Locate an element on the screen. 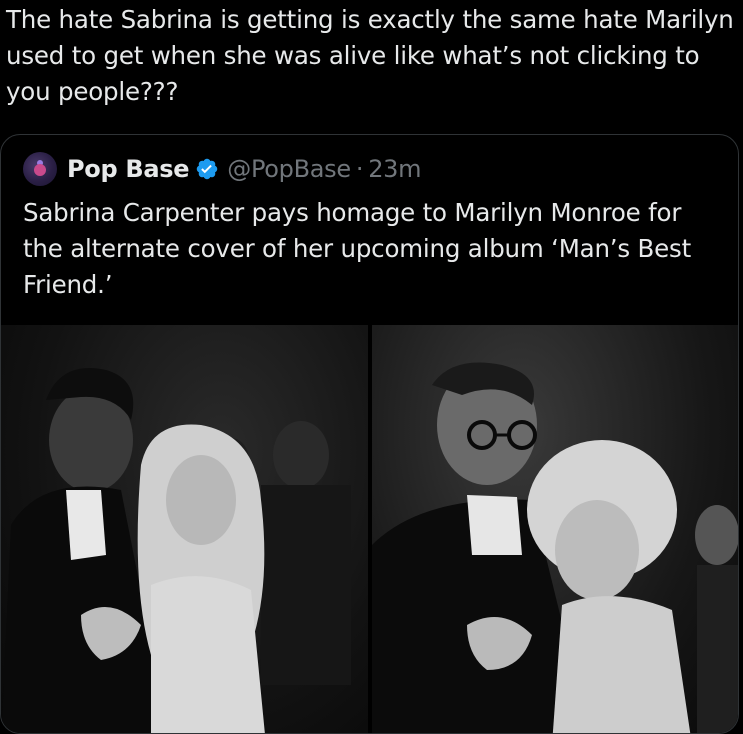  quoted-timestamp: 23m is located at coordinates (394, 169).